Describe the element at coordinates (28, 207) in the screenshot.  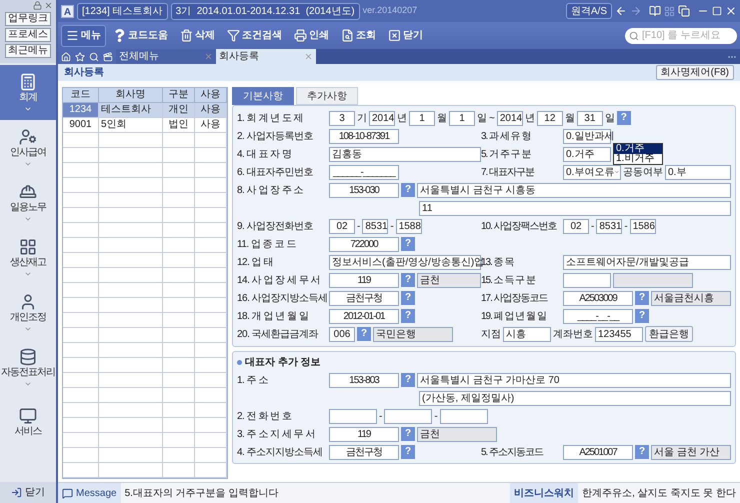
I see `module-label: 일용노무` at that location.